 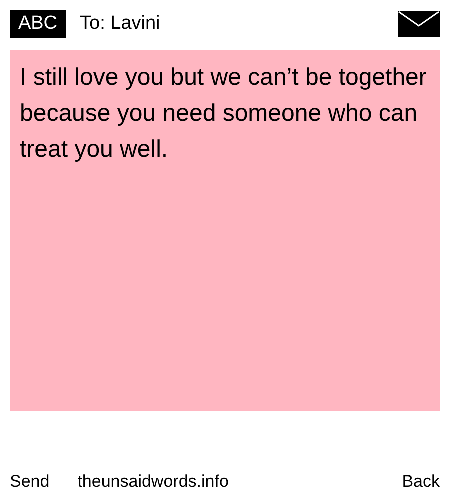 I want to click on logo: ABC, so click(x=38, y=24).